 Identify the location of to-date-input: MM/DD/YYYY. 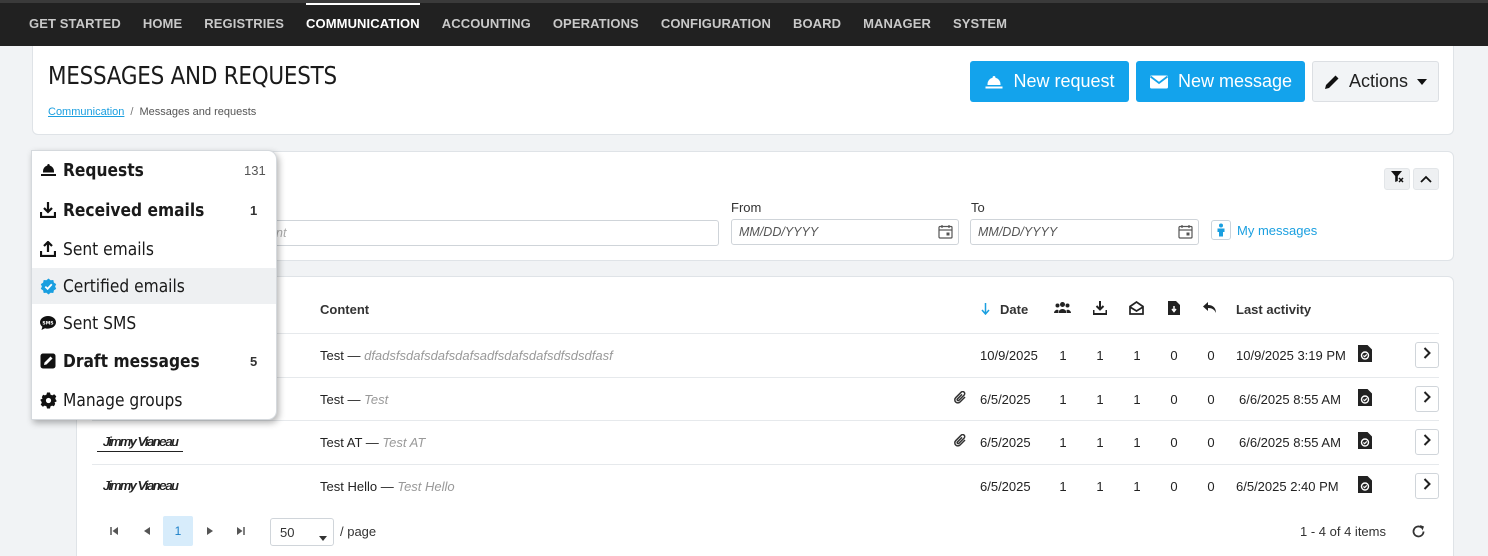
(1084, 232).